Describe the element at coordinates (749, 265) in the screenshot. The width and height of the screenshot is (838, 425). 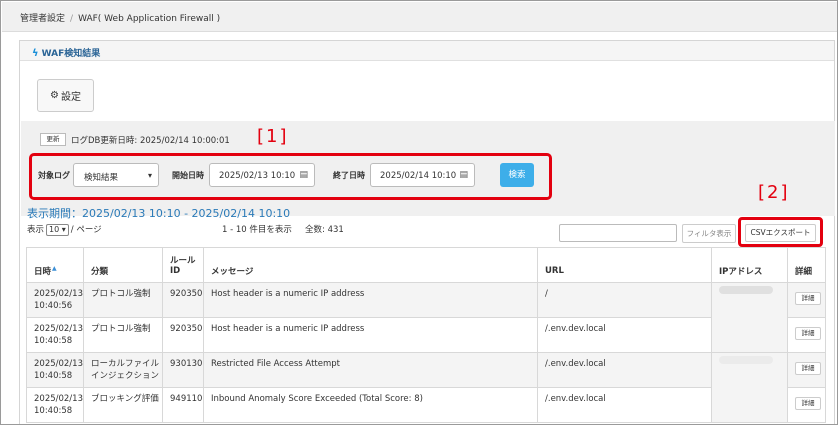
I see `column-header-ip: IPアドレス` at that location.